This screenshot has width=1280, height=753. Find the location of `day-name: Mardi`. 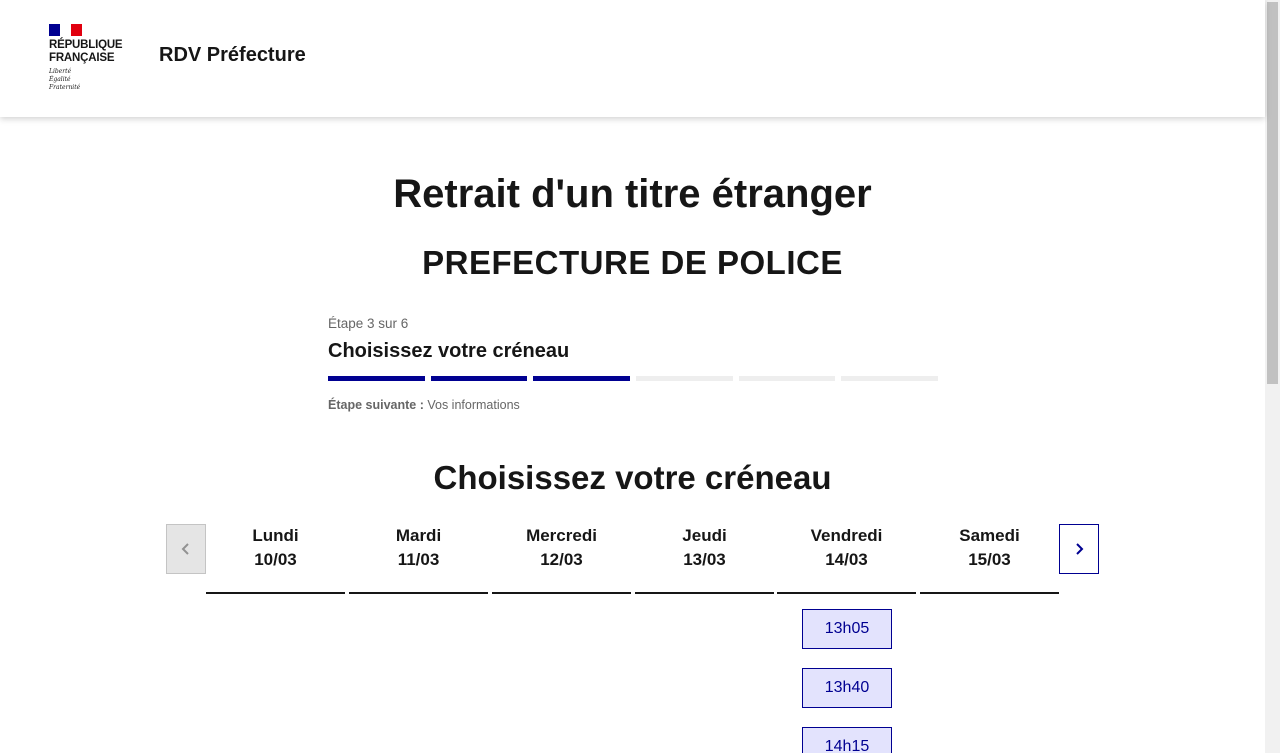

day-name: Mardi is located at coordinates (418, 535).